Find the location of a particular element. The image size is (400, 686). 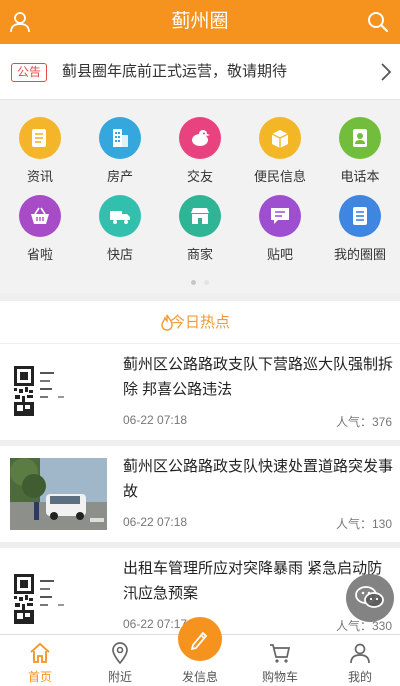

category-label: 贴吧 is located at coordinates (279, 254).